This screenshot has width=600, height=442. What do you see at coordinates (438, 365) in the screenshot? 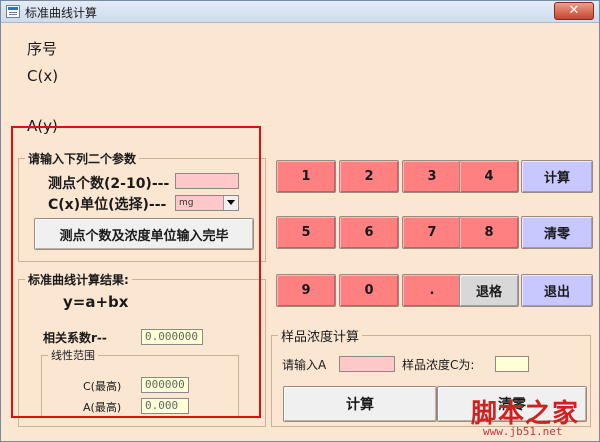
I see `conc-label: 样品浓度C为:` at bounding box center [438, 365].